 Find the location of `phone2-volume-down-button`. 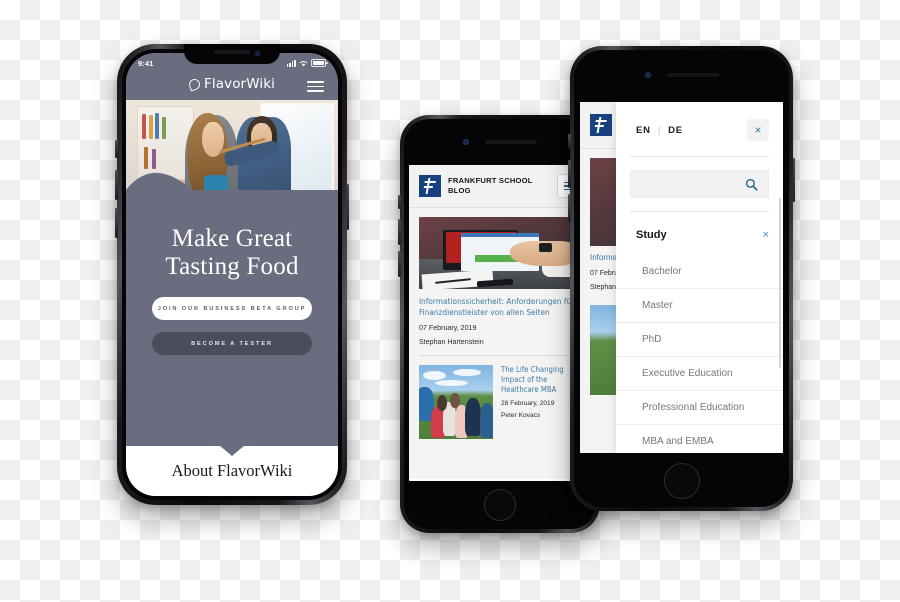

phone2-volume-down-button is located at coordinates (399, 264).